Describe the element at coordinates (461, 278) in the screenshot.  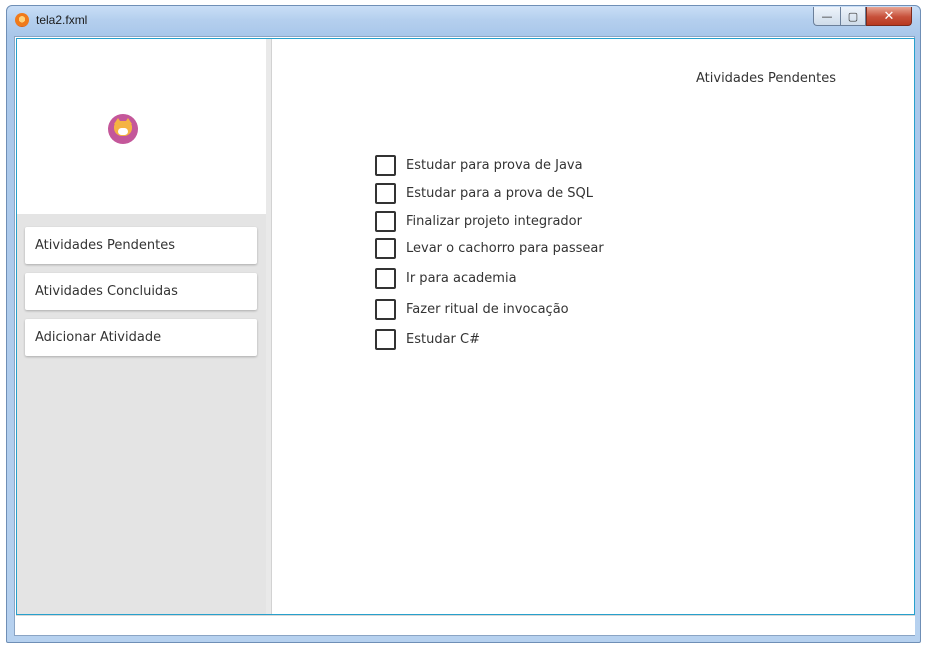
I see `task-label: Ir para academia` at that location.